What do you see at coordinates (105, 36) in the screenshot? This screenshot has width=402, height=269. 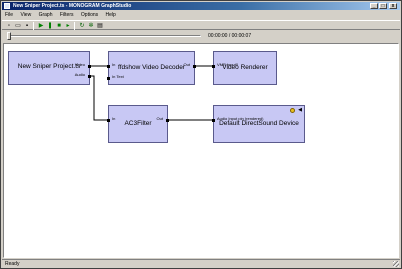 I see `seek-track` at bounding box center [105, 36].